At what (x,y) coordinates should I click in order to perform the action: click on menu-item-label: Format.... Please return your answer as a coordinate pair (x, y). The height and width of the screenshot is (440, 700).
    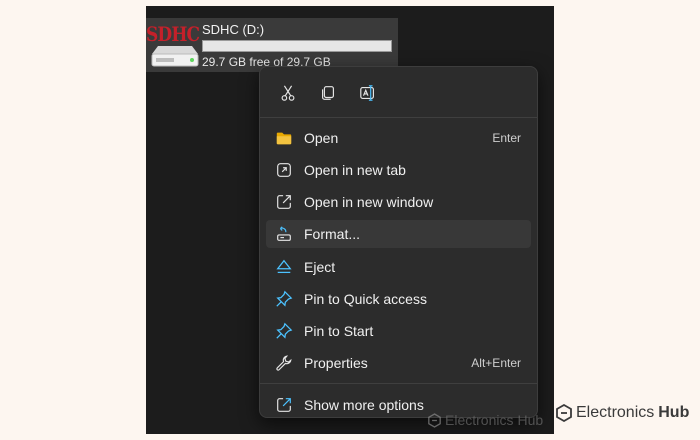
    Looking at the image, I should click on (332, 234).